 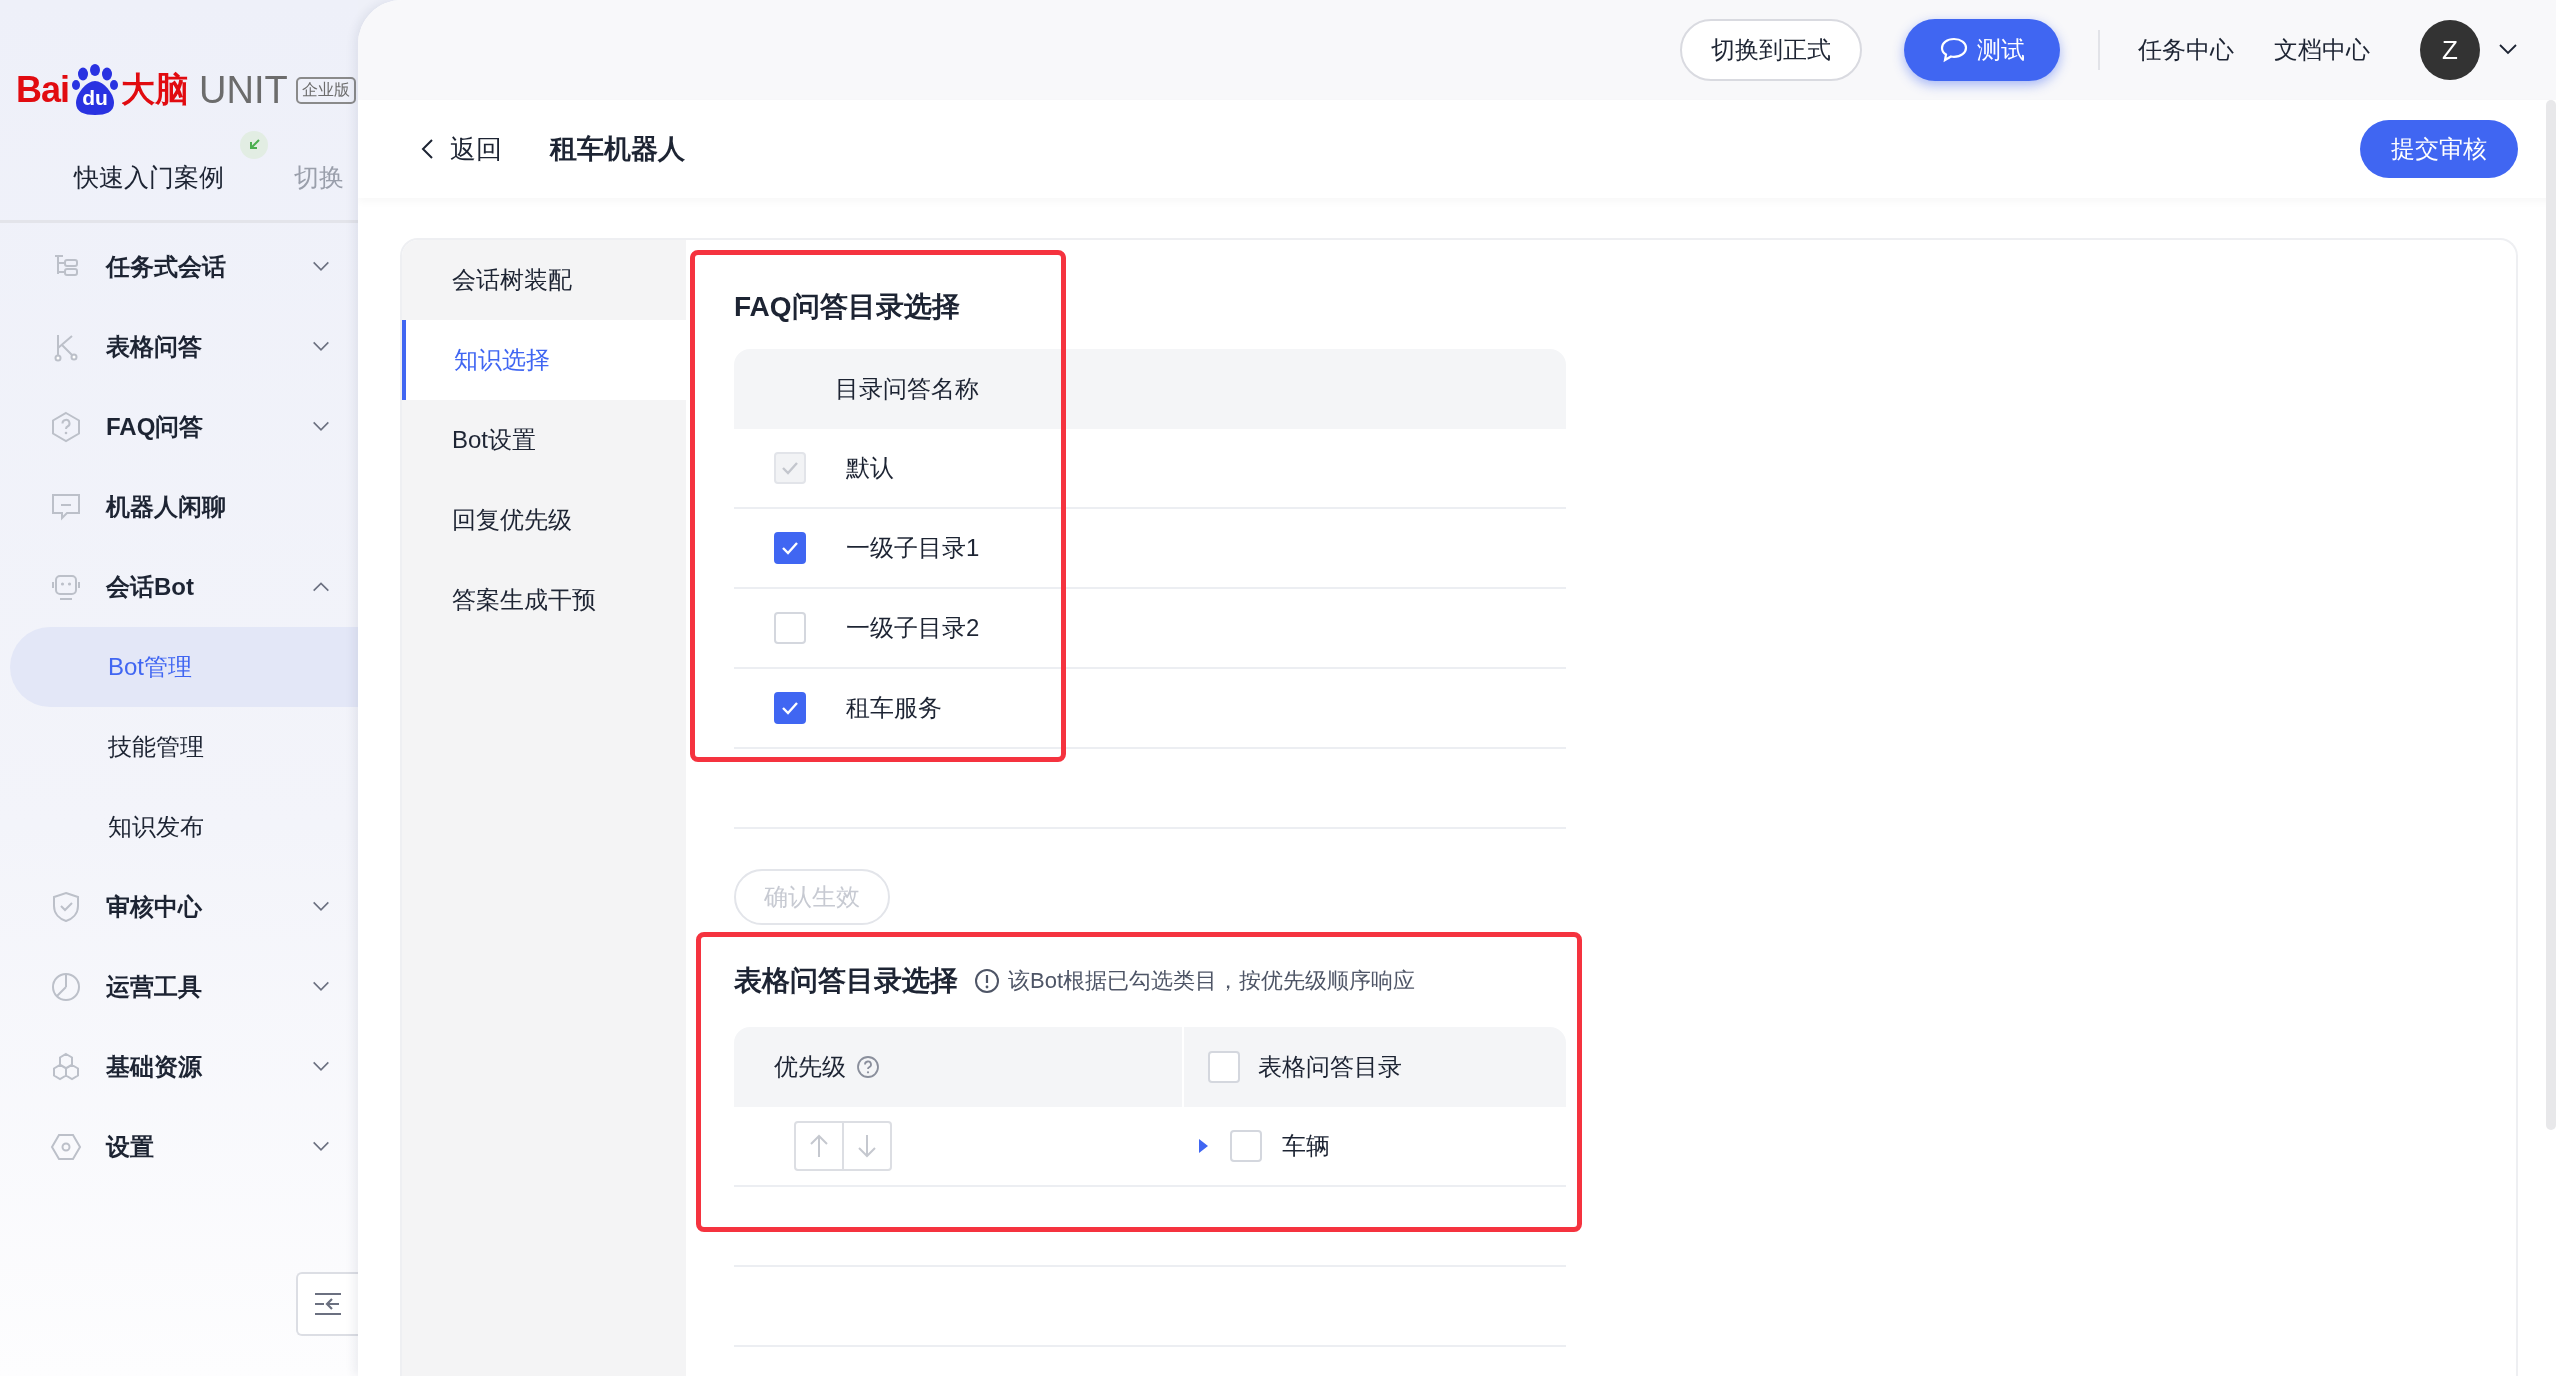 I want to click on move-up-button, so click(x=818, y=1146).